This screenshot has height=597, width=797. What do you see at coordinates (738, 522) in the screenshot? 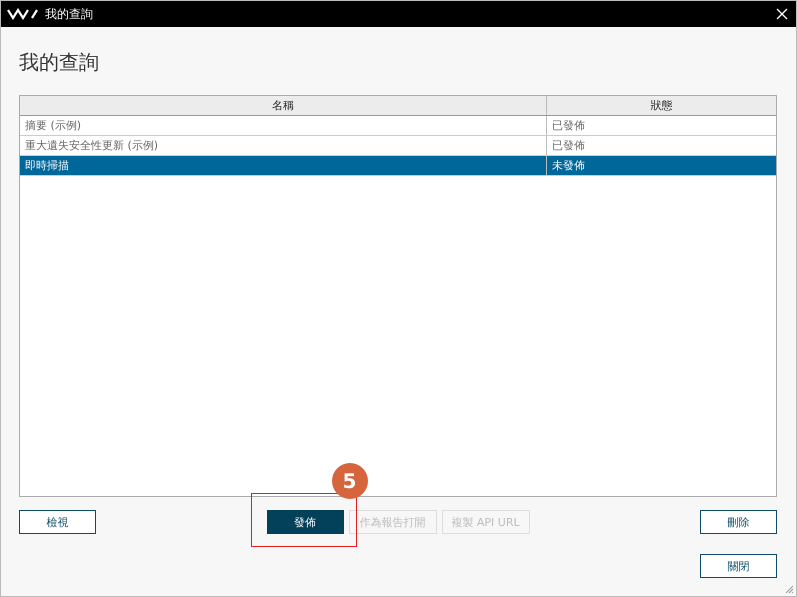
I see `delete-button: 刪除` at bounding box center [738, 522].